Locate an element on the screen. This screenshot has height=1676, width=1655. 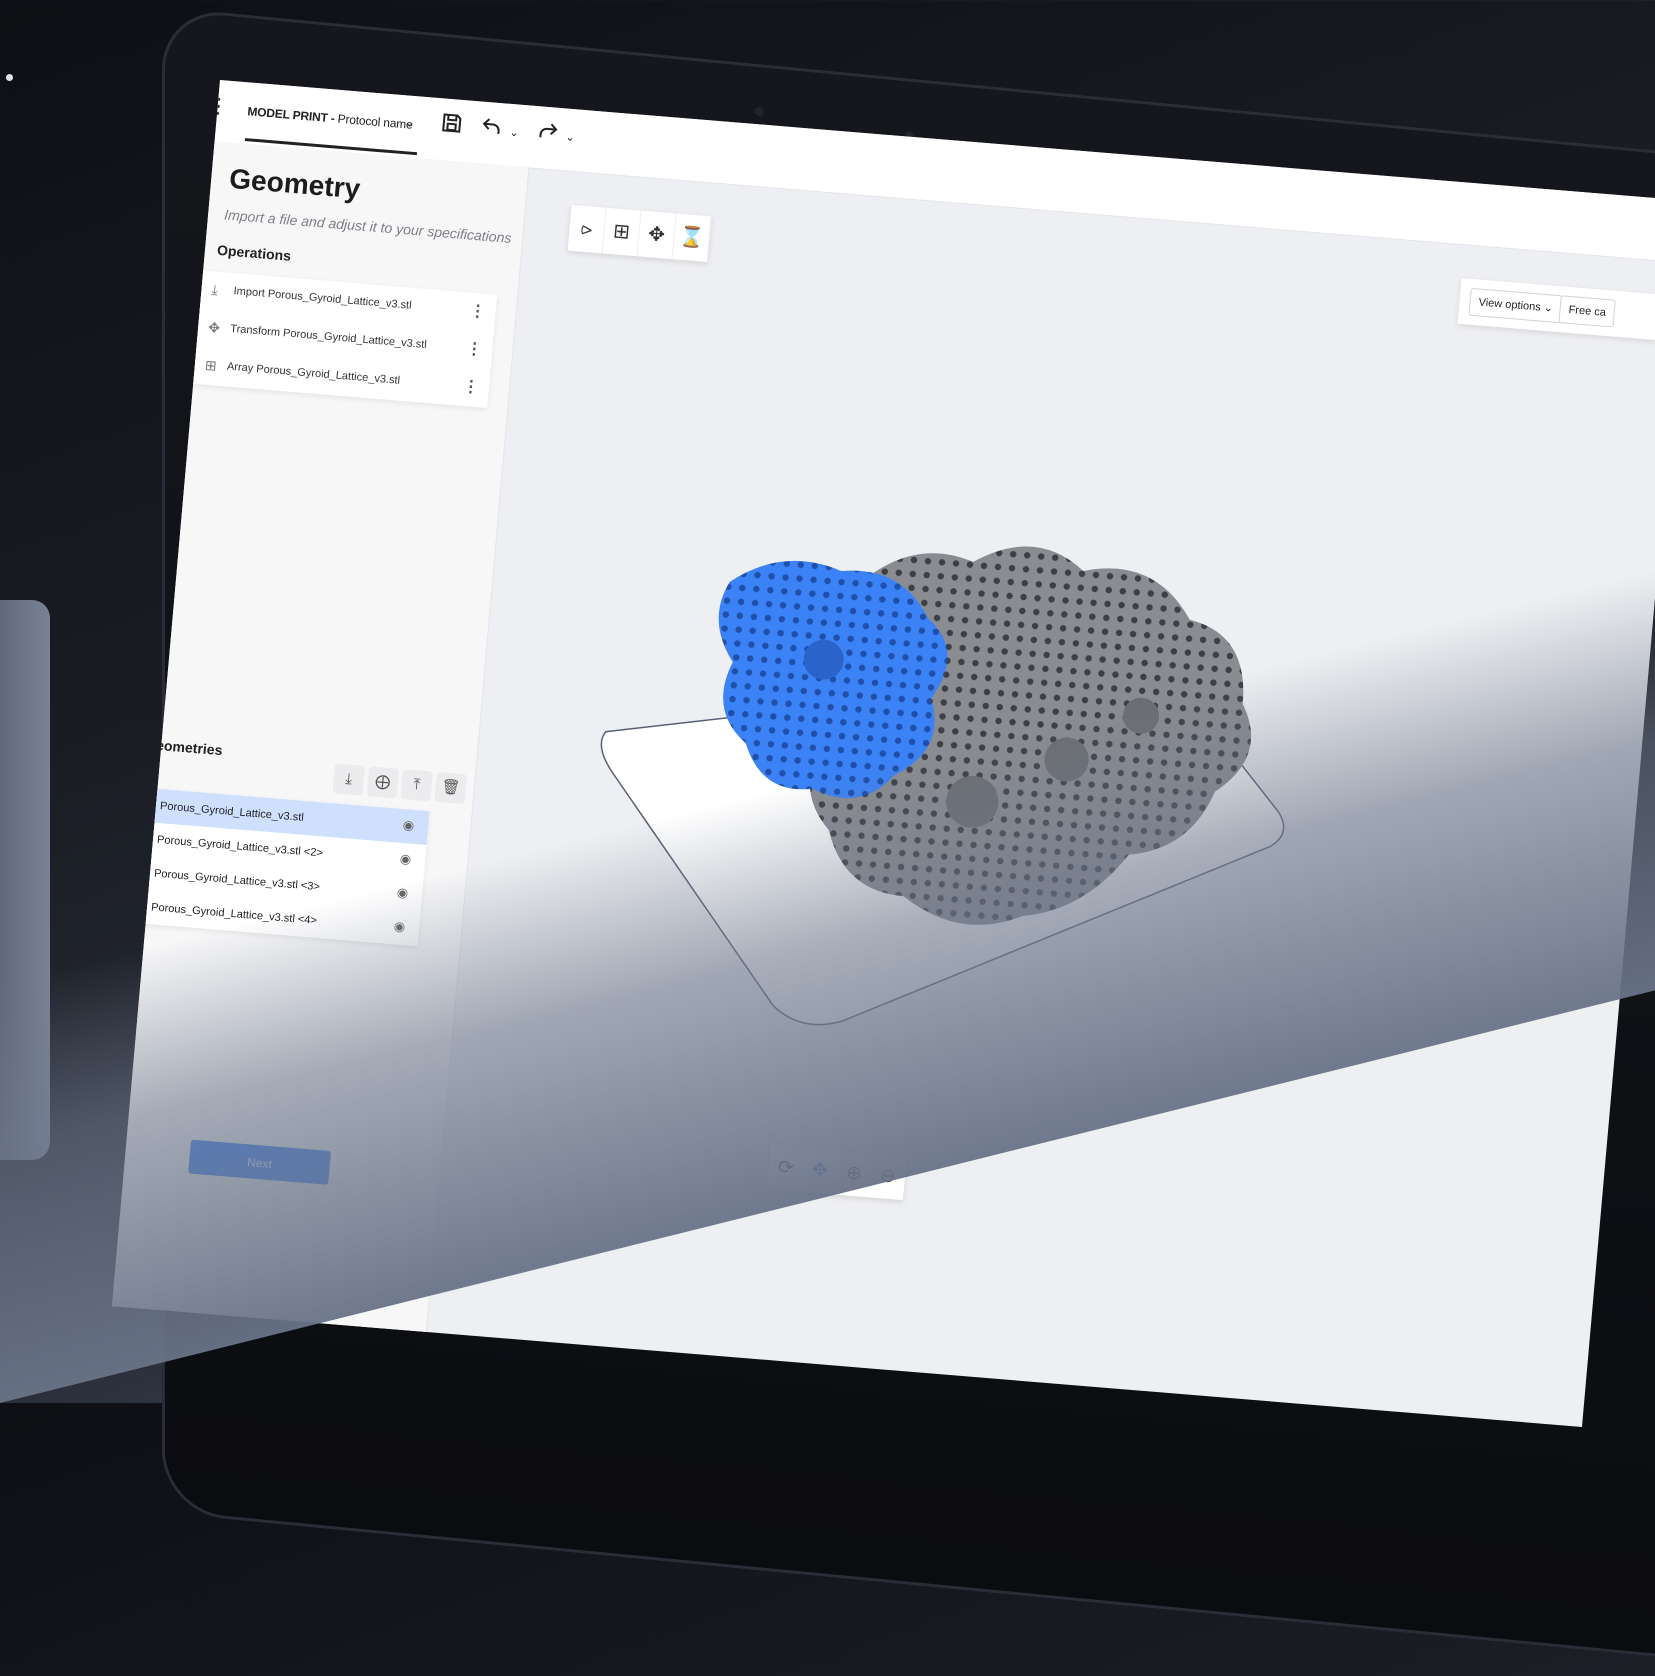
geometries-toolbar: ⤓ ⨁ ⤒ 🗑 is located at coordinates (401, 784).